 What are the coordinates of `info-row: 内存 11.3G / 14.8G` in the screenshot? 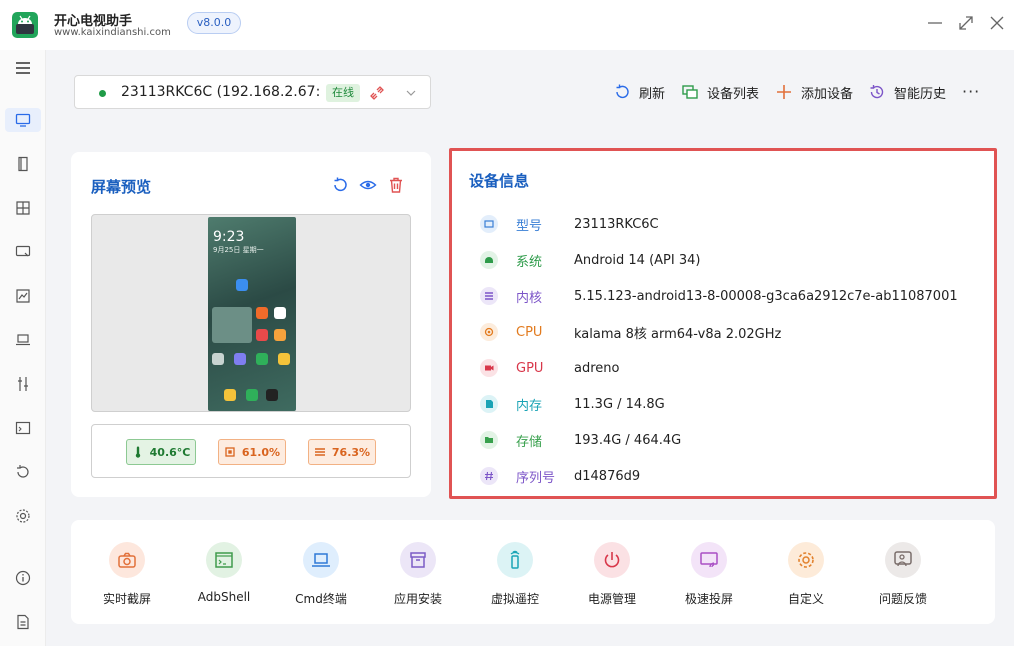 It's located at (572, 404).